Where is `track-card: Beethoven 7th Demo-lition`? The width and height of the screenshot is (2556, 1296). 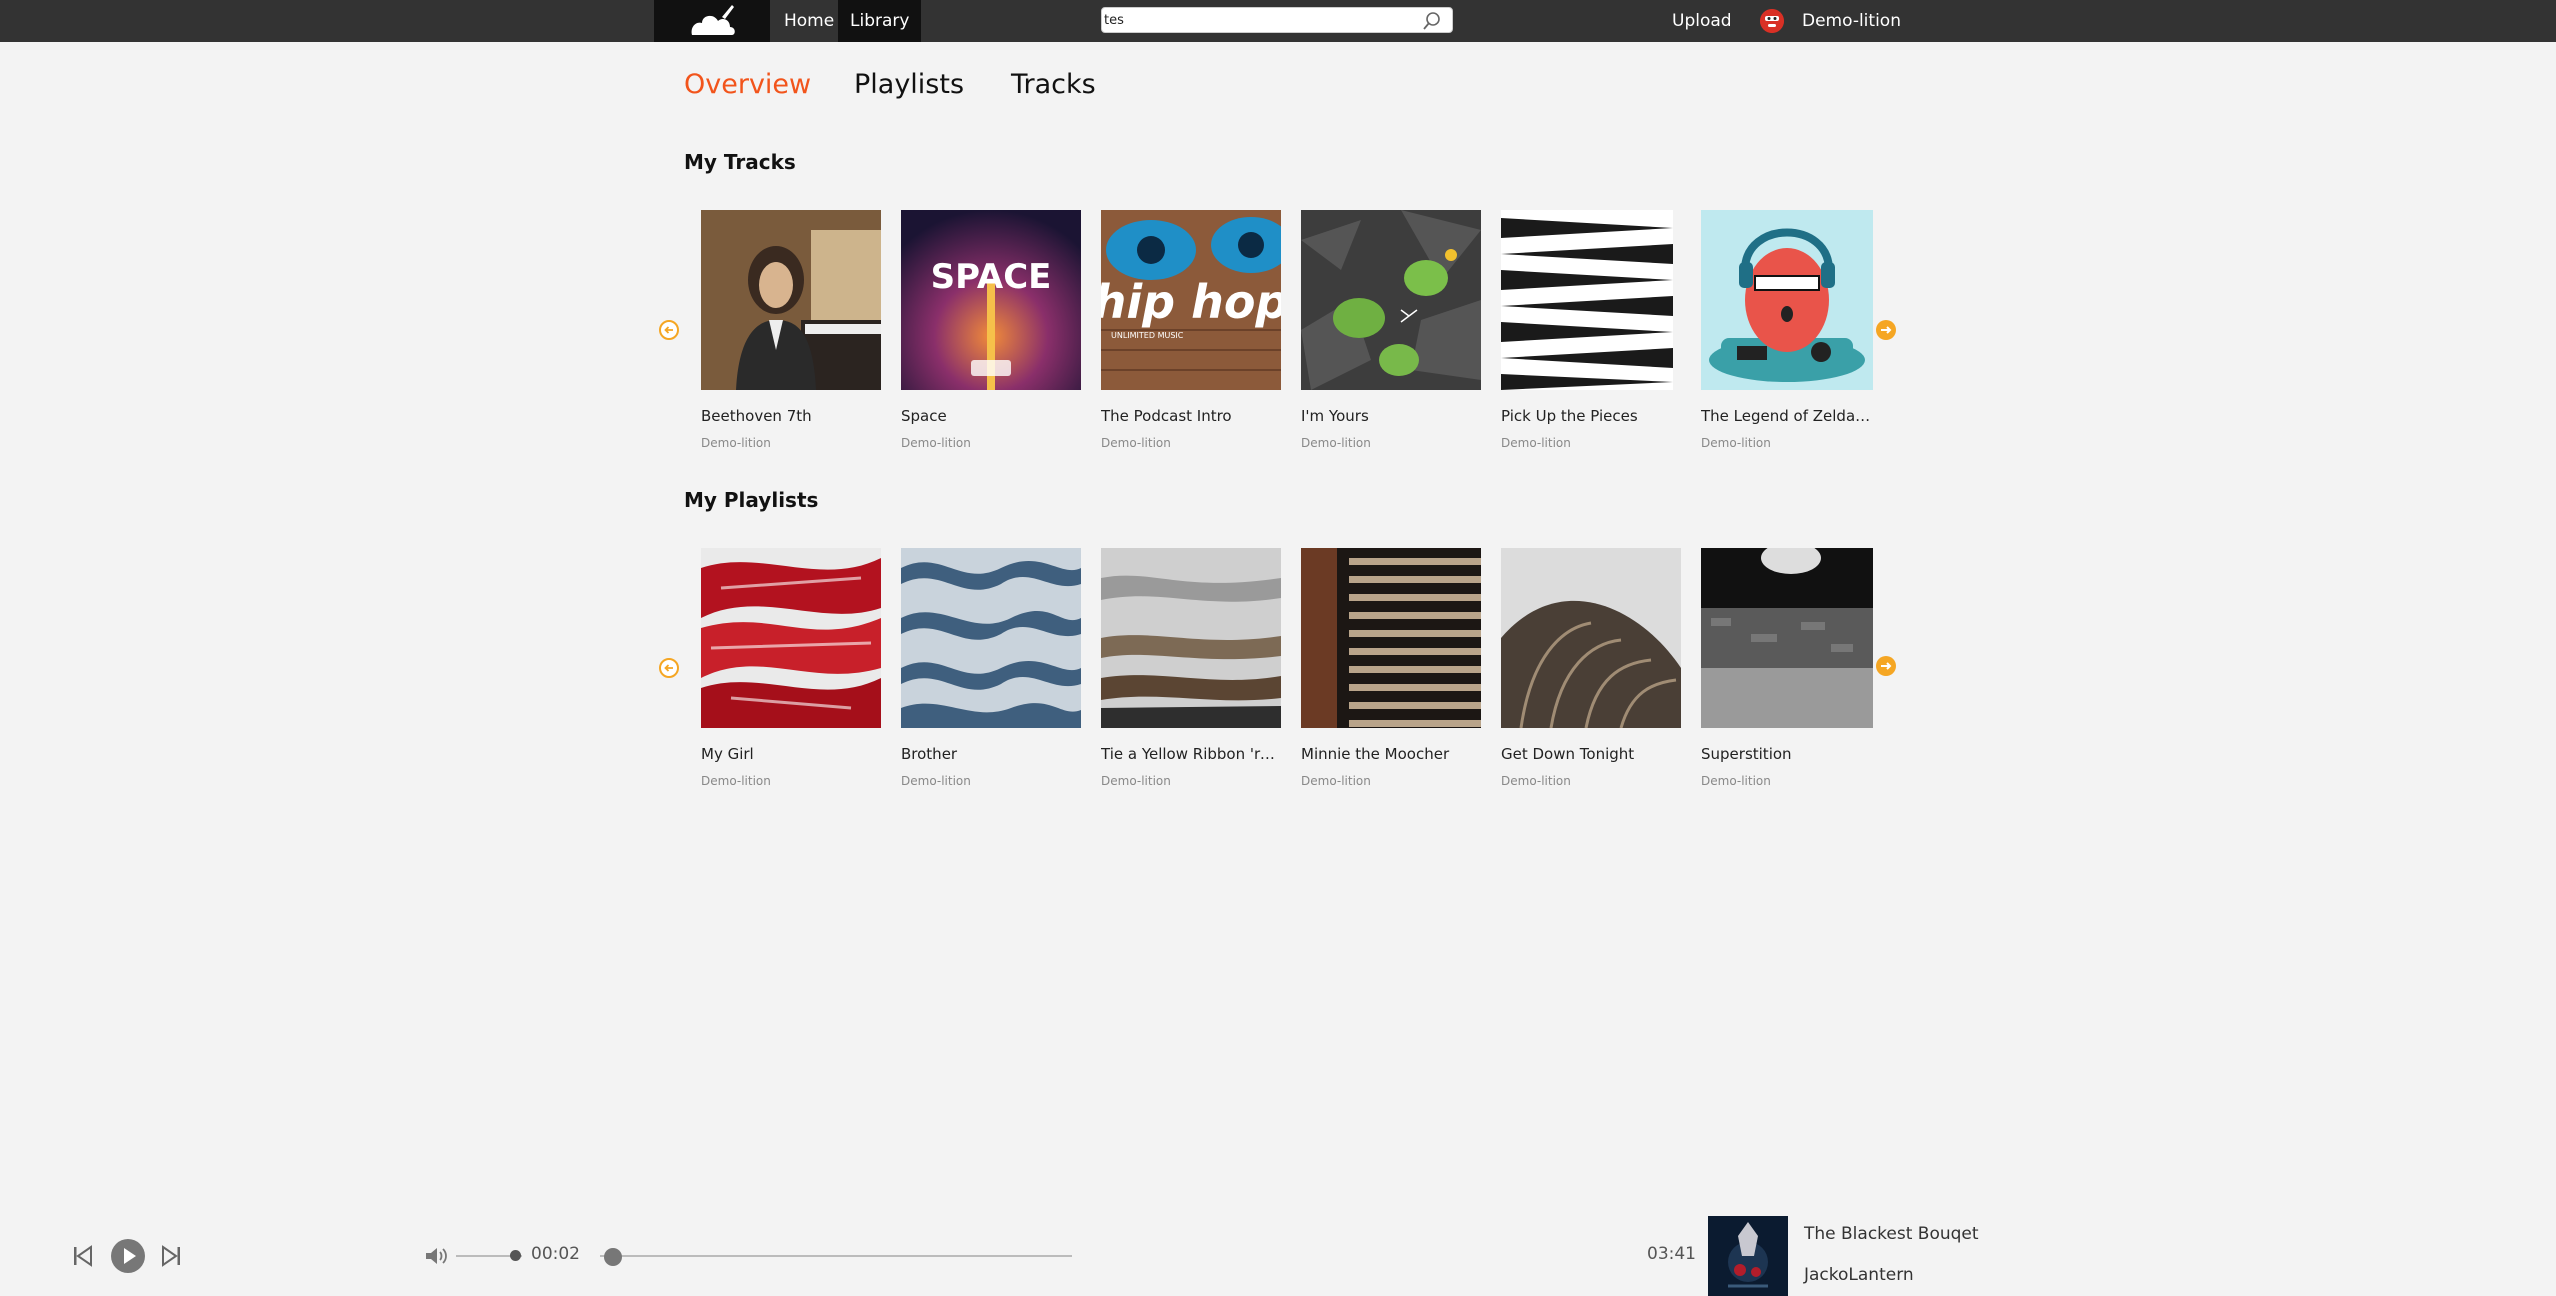
track-card: Beethoven 7th Demo-lition is located at coordinates (791, 330).